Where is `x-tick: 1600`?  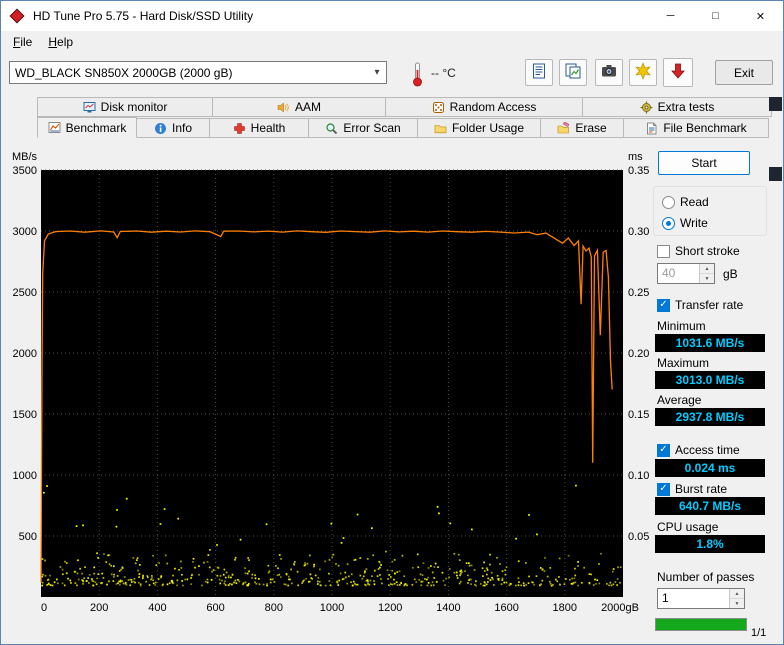 x-tick: 1600 is located at coordinates (506, 608).